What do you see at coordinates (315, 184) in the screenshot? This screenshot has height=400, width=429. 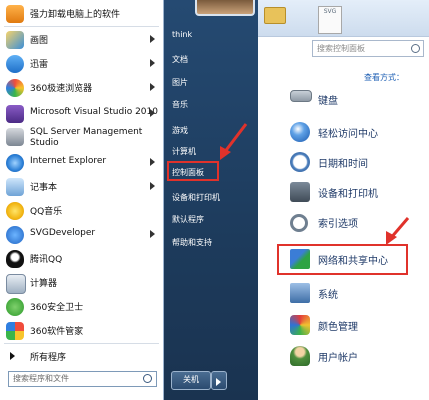 I see `annotation-arrows` at bounding box center [315, 184].